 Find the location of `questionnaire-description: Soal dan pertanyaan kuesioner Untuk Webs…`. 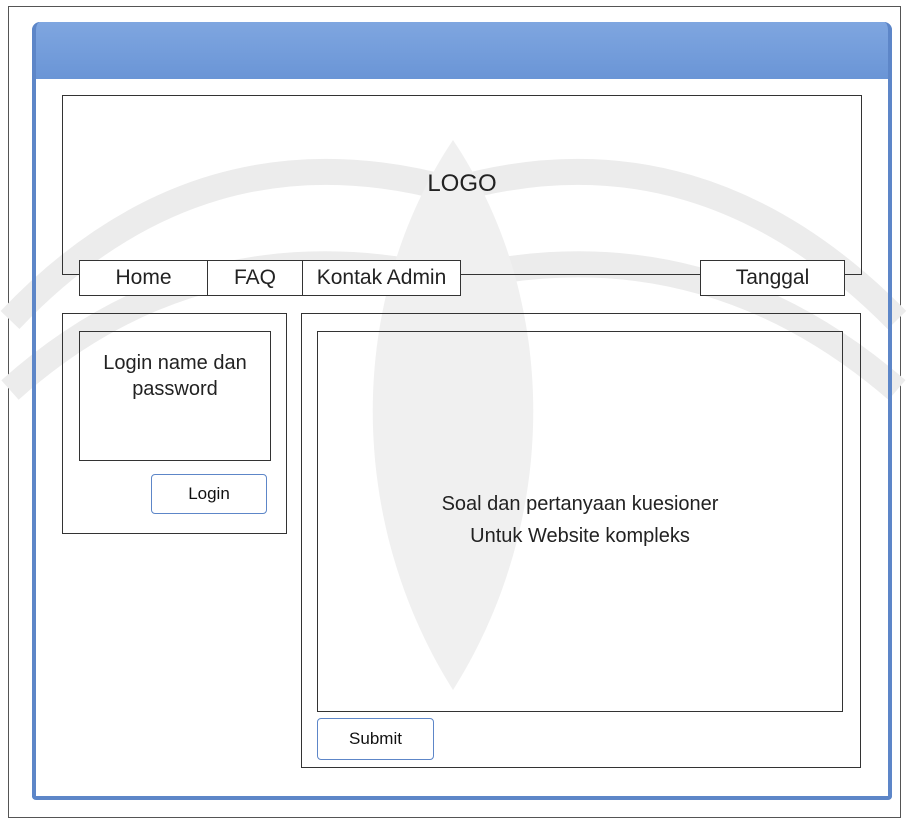

questionnaire-description: Soal dan pertanyaan kuesioner Untuk Webs… is located at coordinates (580, 520).